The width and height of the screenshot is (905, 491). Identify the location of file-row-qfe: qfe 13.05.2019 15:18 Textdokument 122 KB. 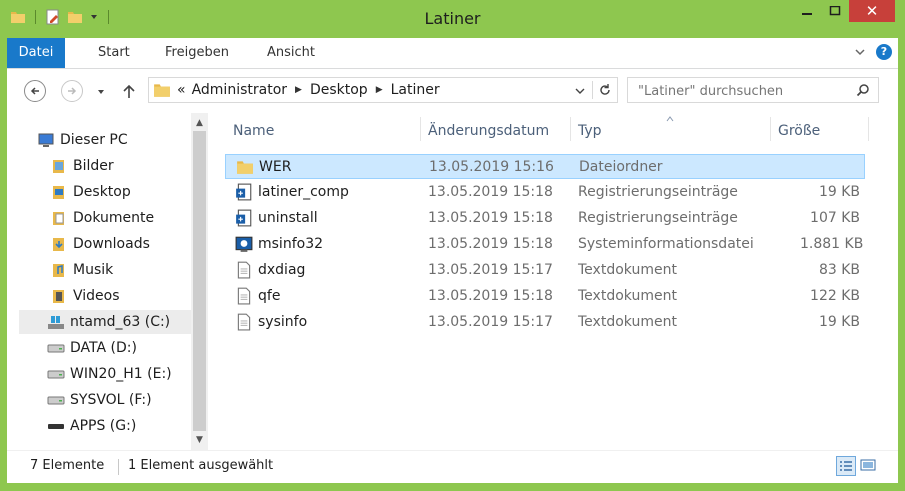
(545, 296).